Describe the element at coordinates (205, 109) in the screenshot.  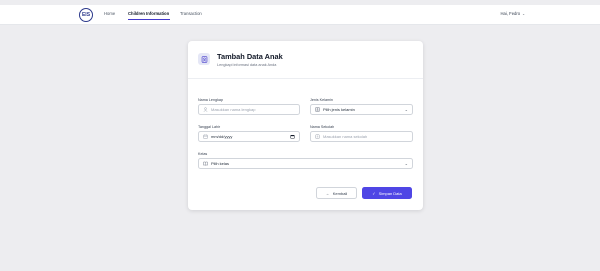
I see `person-icon` at that location.